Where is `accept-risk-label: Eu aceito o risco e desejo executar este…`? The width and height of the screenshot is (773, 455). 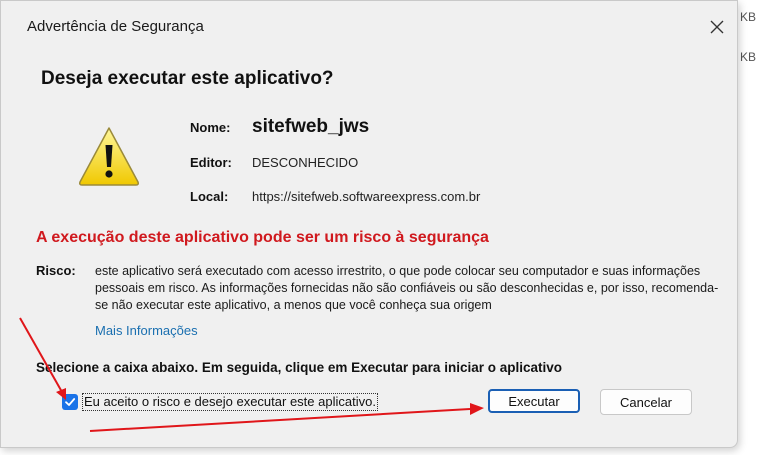 accept-risk-label: Eu aceito o risco e desejo executar este… is located at coordinates (230, 402).